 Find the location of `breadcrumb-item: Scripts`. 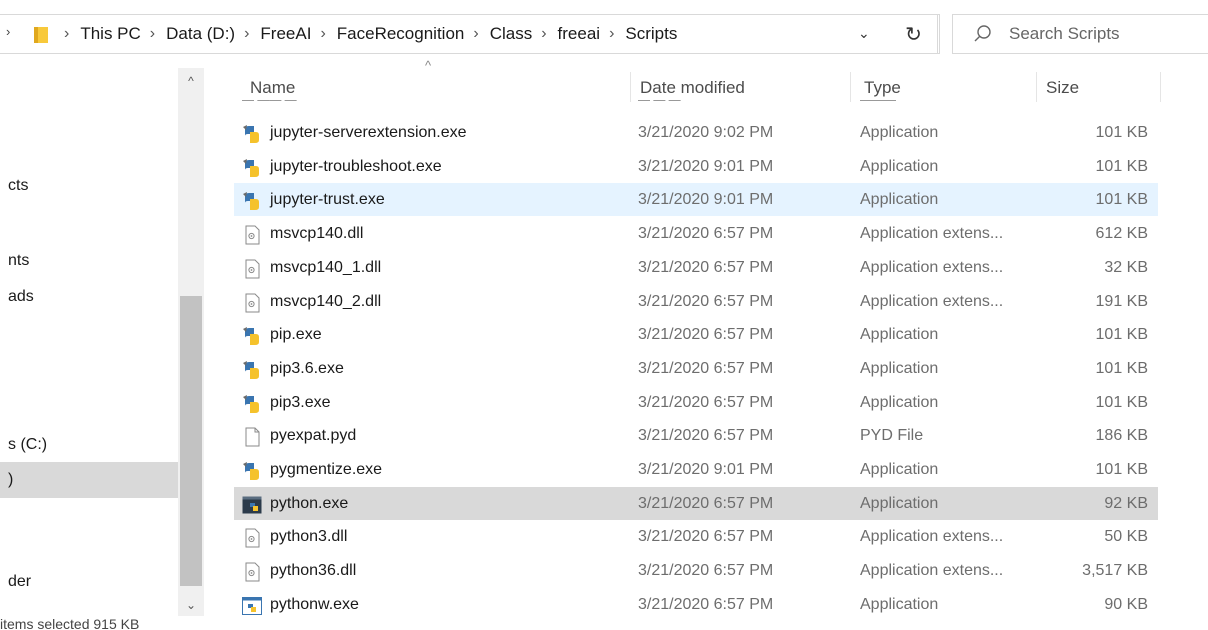

breadcrumb-item: Scripts is located at coordinates (651, 34).